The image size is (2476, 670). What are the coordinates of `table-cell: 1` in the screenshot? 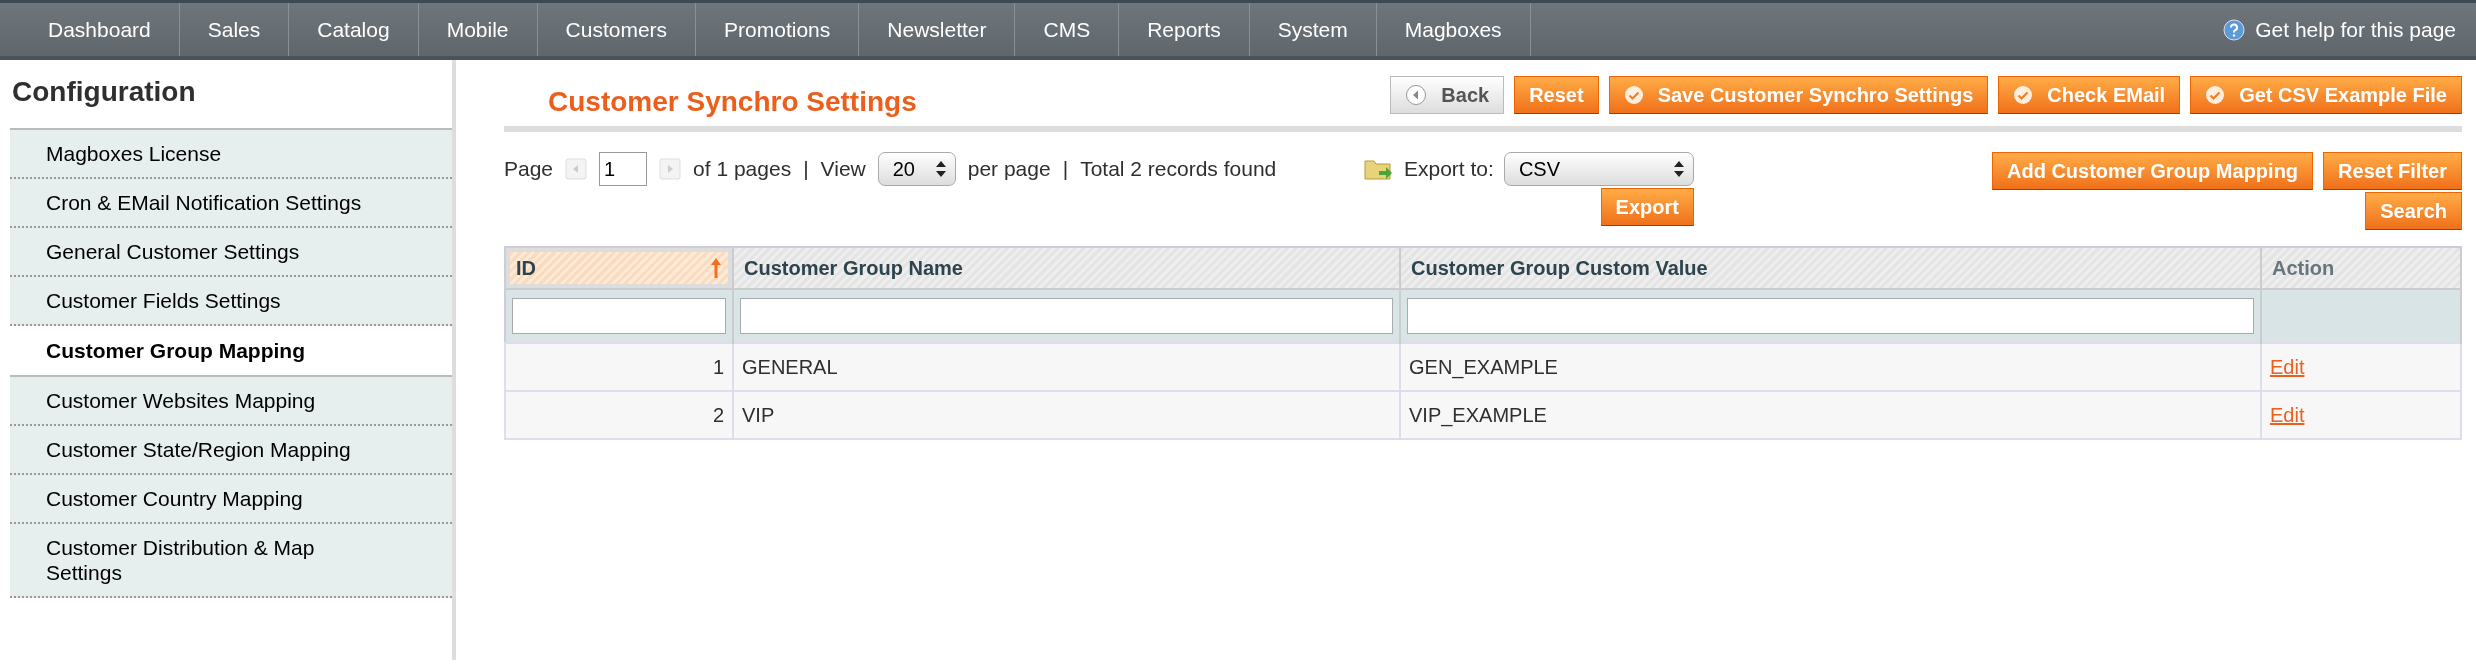 It's located at (619, 367).